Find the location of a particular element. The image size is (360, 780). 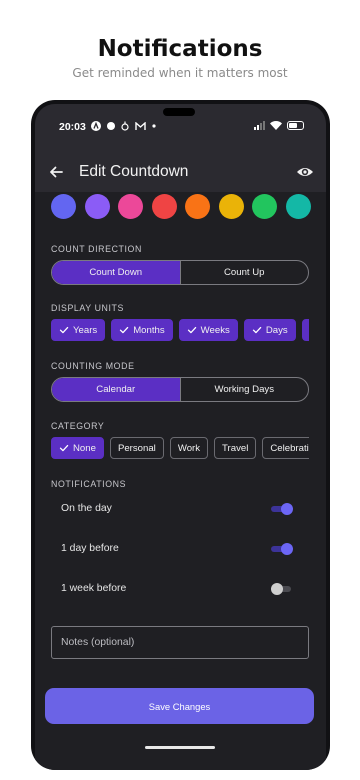

notification-row: 1 day before is located at coordinates (180, 549).